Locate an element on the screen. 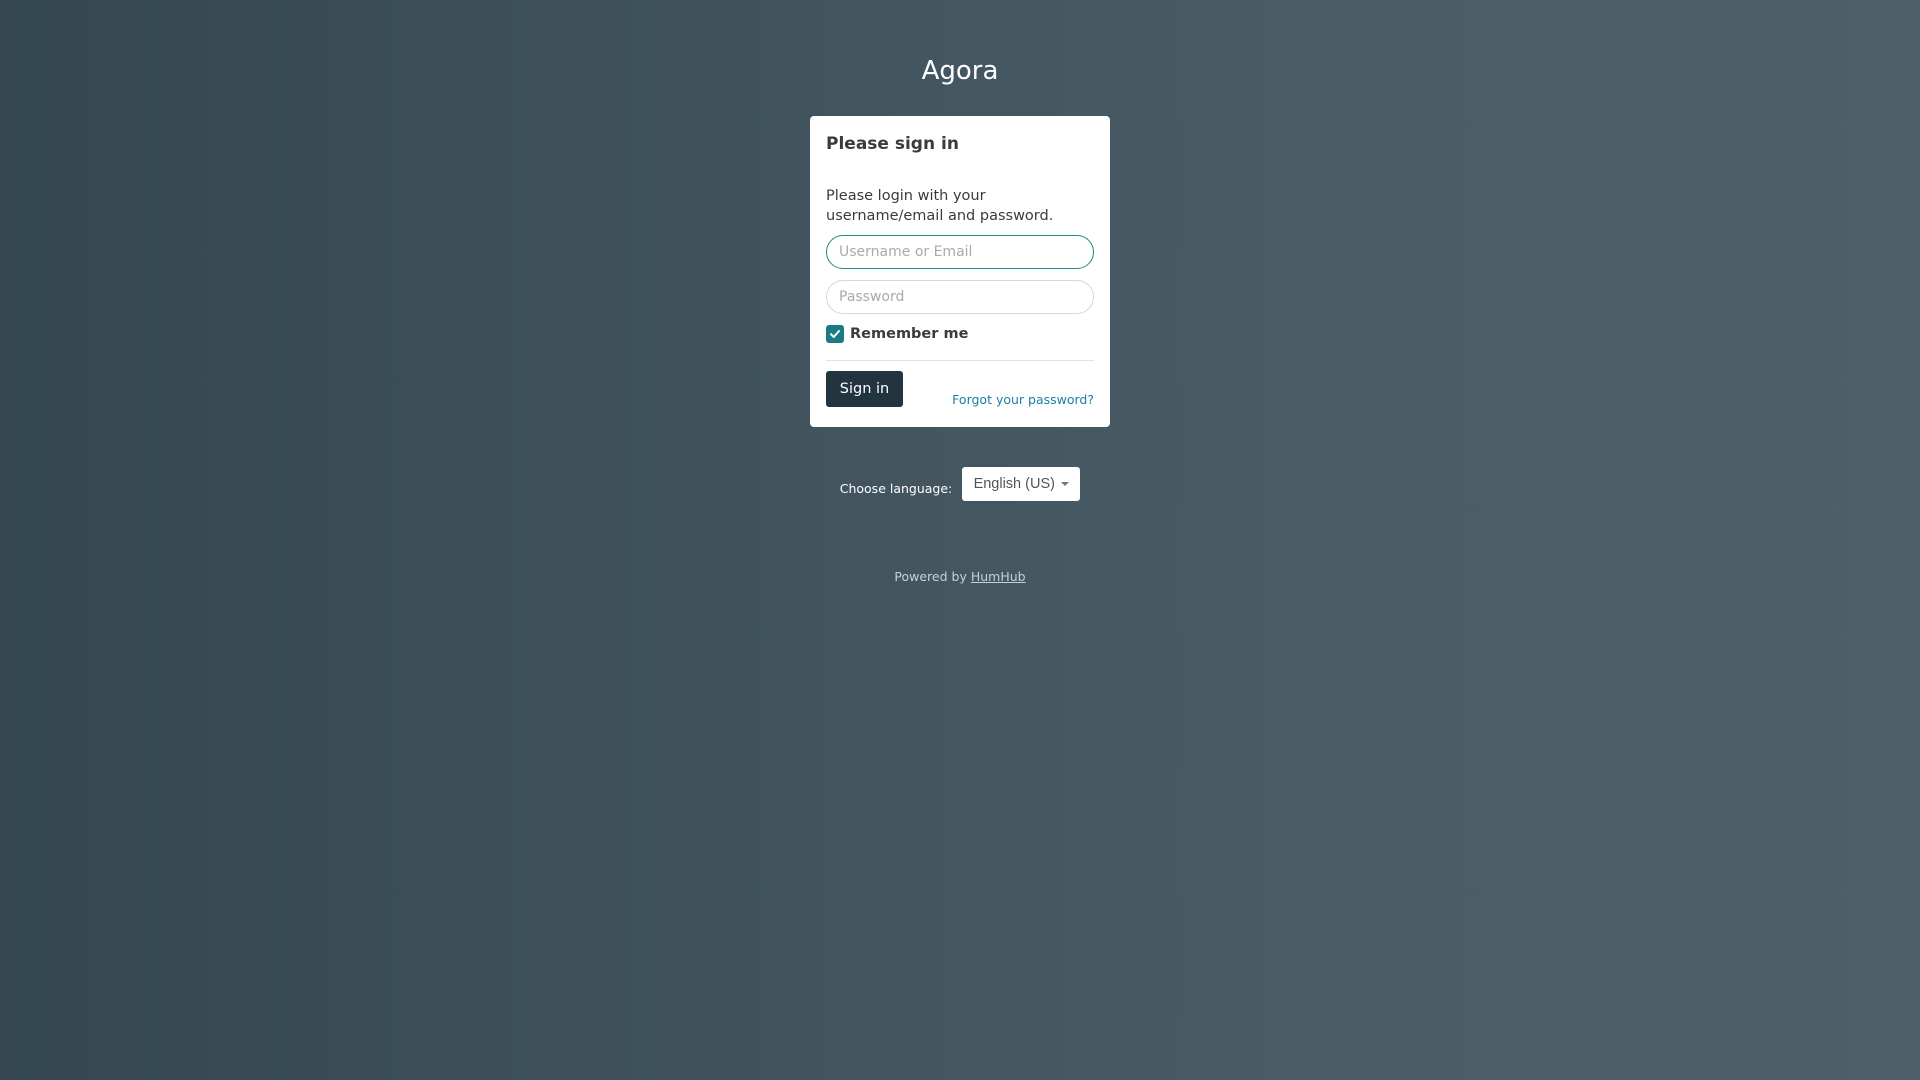  sign-in-button: Sign in is located at coordinates (864, 389).